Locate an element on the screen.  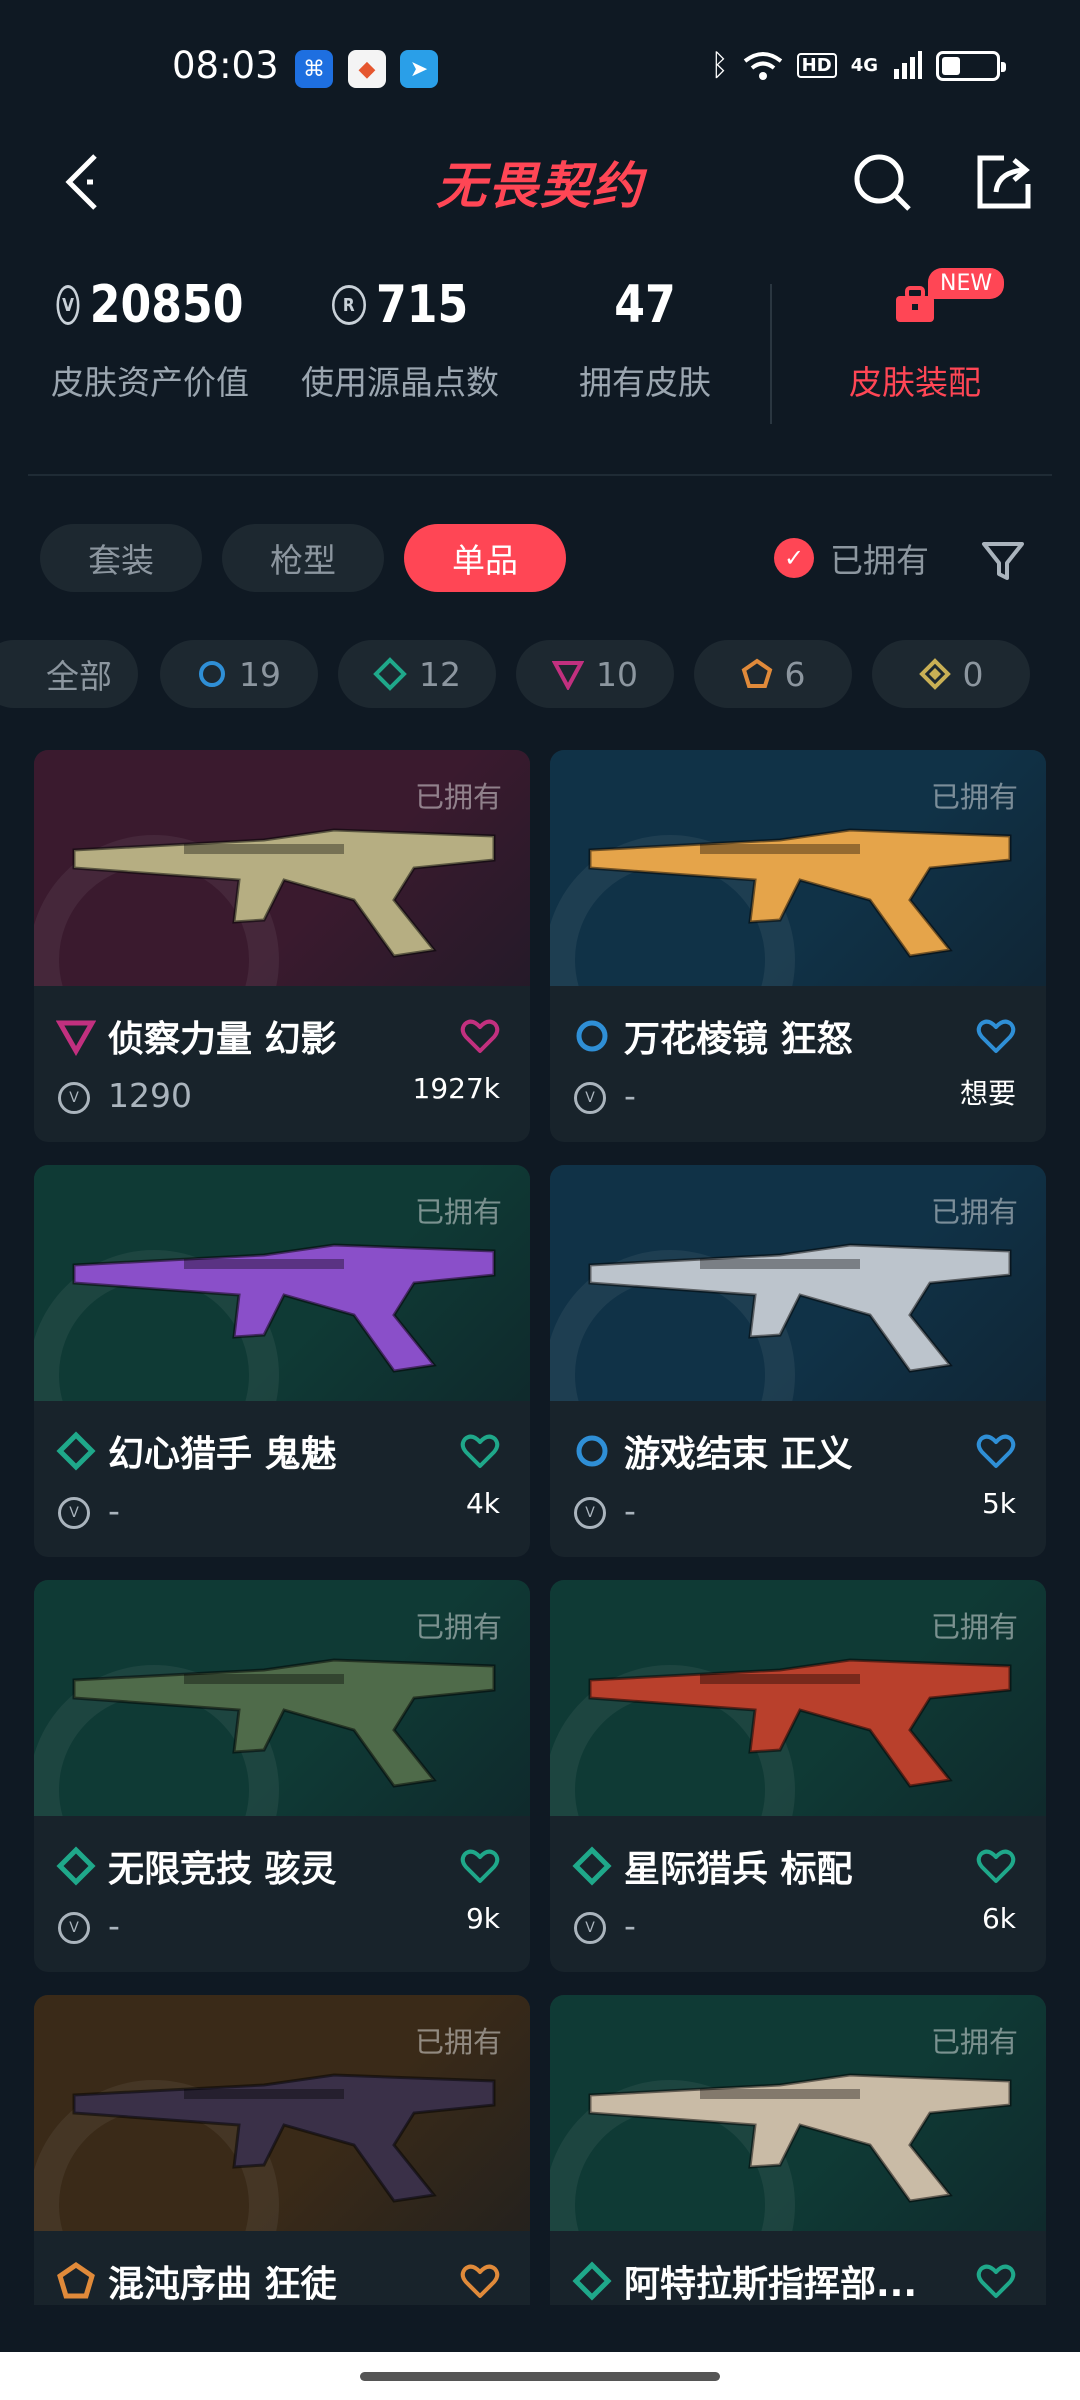
bluetooth-icon: ᛒ is located at coordinates (719, 65).